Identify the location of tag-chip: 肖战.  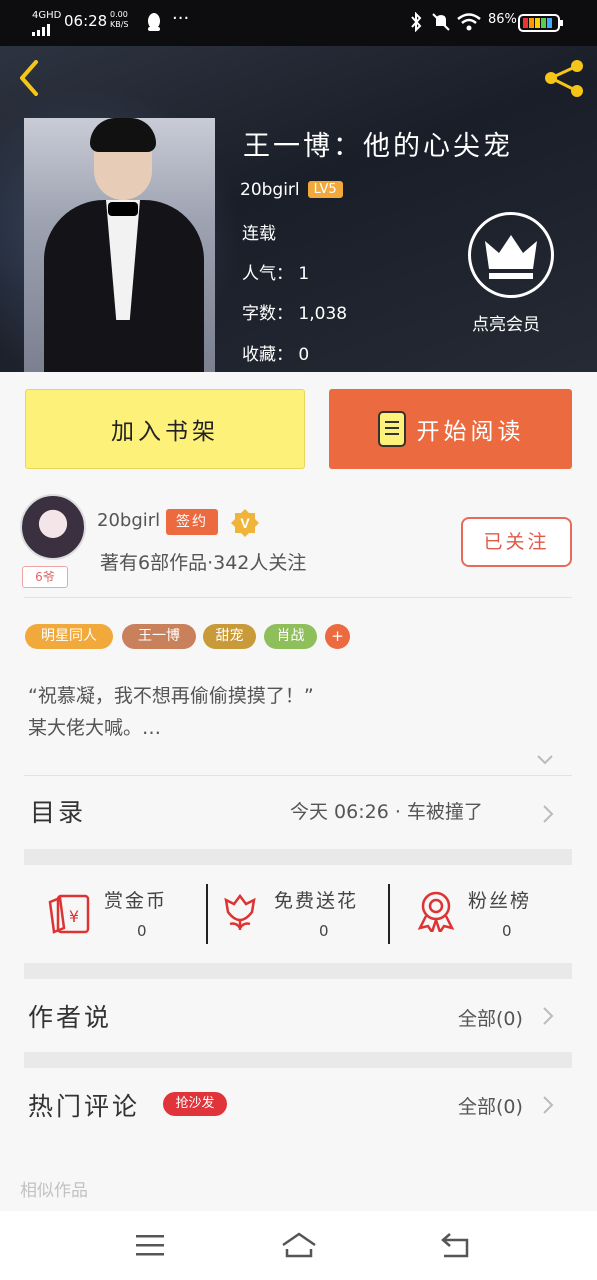
(290, 636).